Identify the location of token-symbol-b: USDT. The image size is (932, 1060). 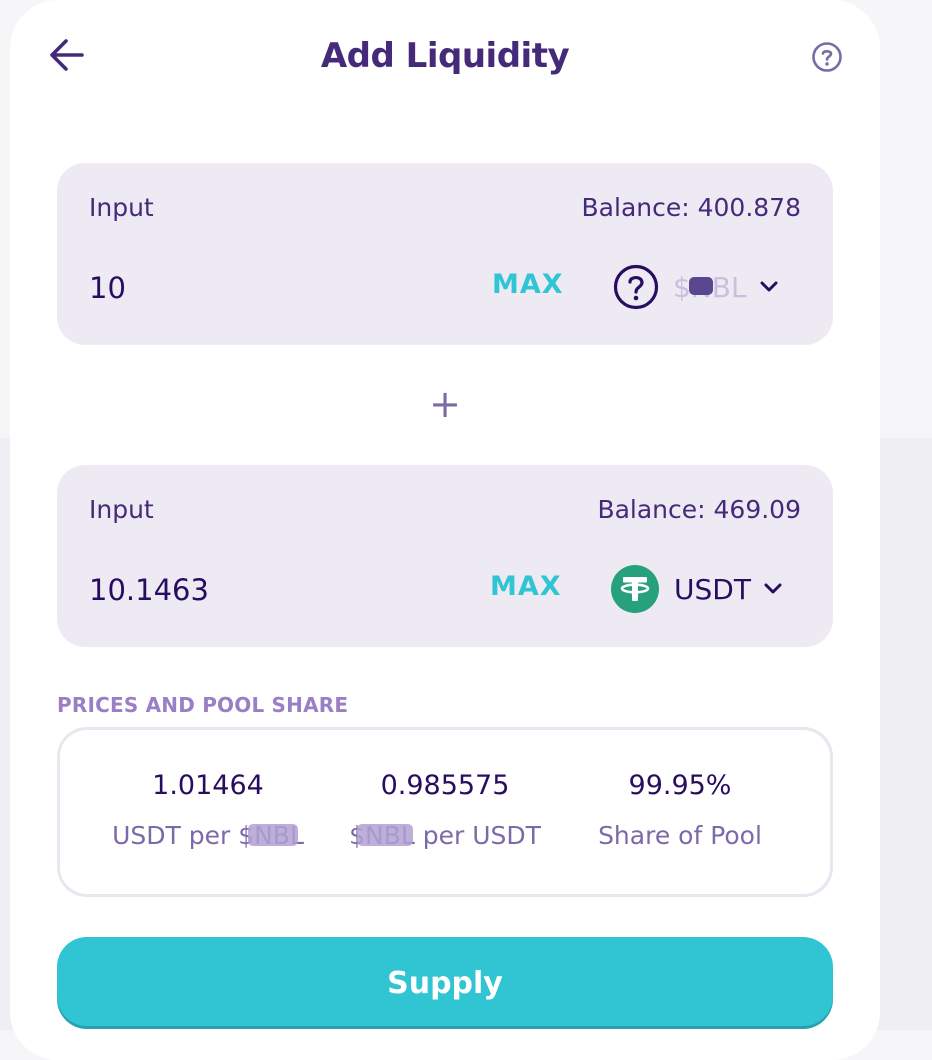
(712, 589).